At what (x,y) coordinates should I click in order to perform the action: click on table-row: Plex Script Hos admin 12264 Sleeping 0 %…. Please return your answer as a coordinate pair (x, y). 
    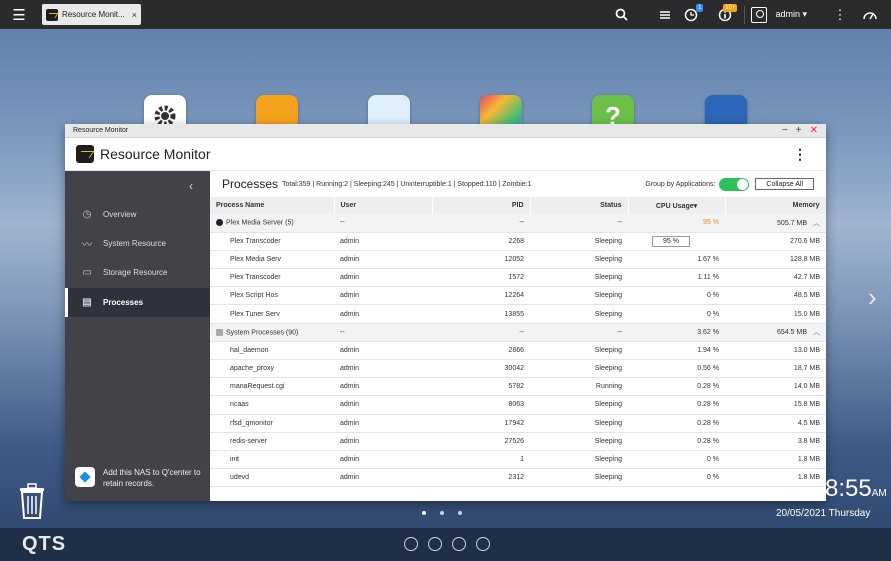
    Looking at the image, I should click on (518, 296).